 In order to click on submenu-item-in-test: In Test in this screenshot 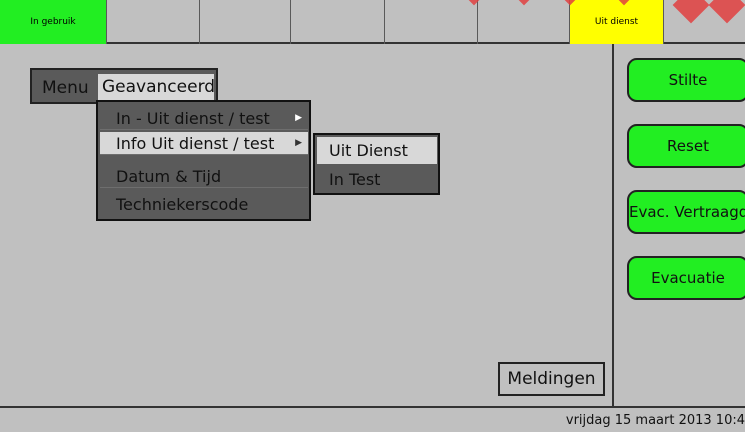, I will do `click(377, 179)`.